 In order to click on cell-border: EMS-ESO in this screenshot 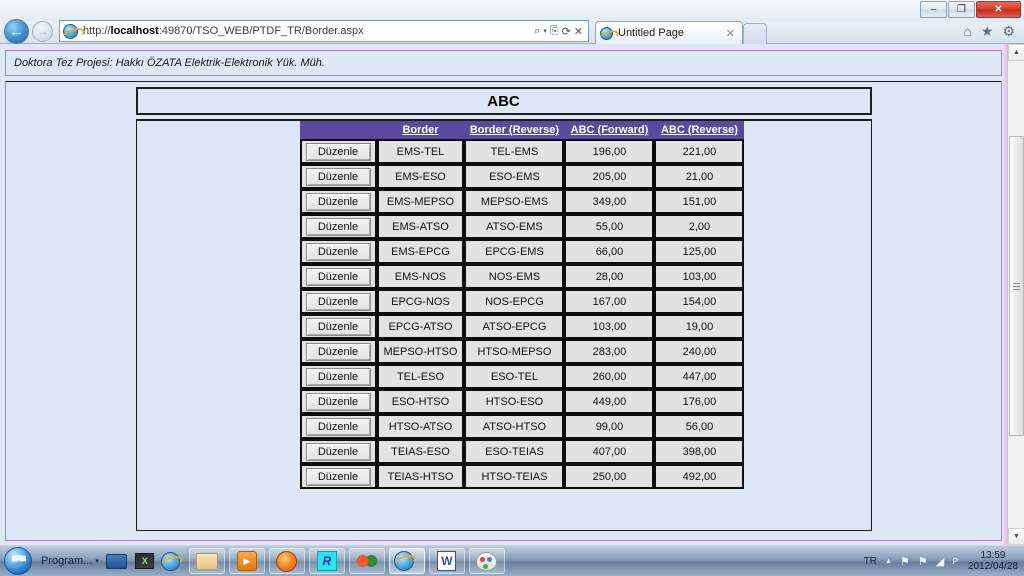, I will do `click(420, 176)`.